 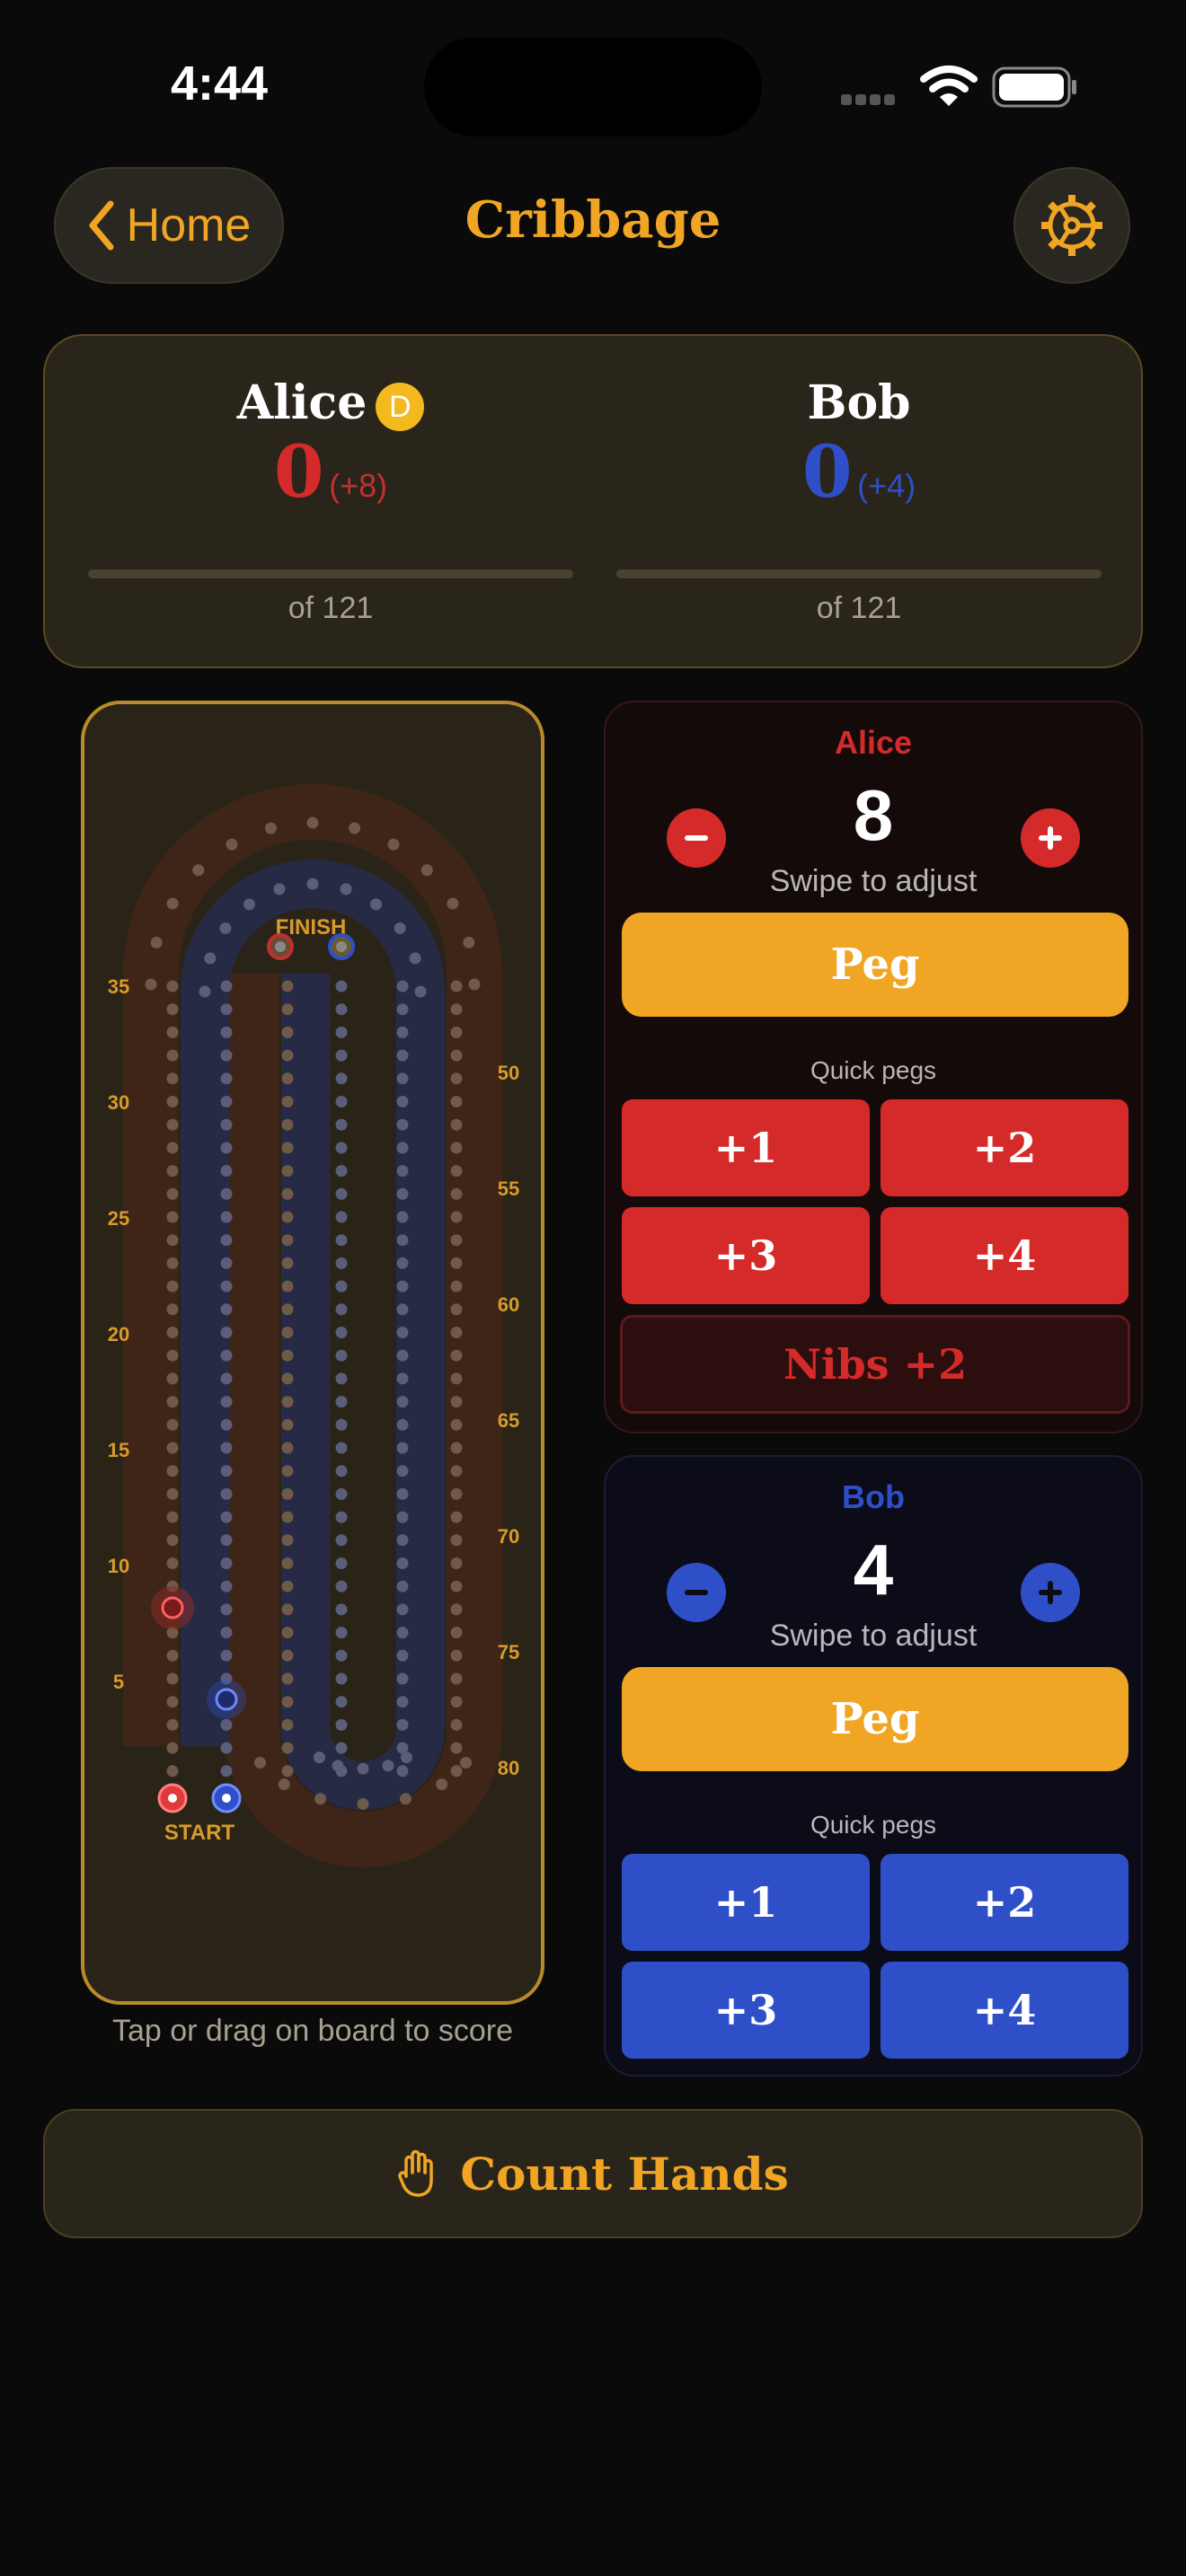 What do you see at coordinates (1004, 2010) in the screenshot?
I see `bob-quick-peg-4: +4` at bounding box center [1004, 2010].